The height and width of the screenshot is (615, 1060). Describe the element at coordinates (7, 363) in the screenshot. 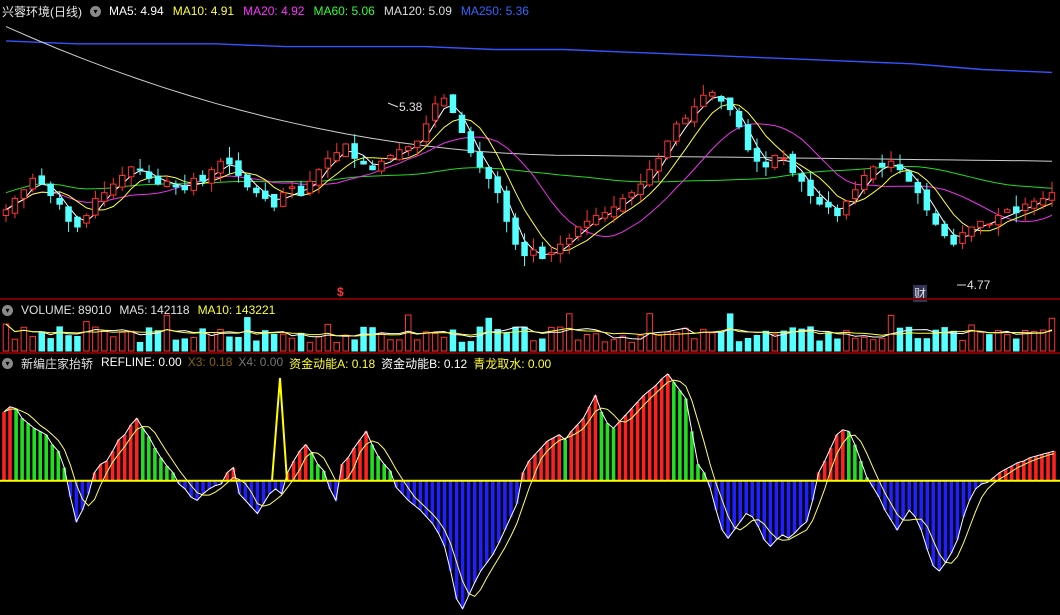

I see `indicator-settings-icon: ▾` at that location.